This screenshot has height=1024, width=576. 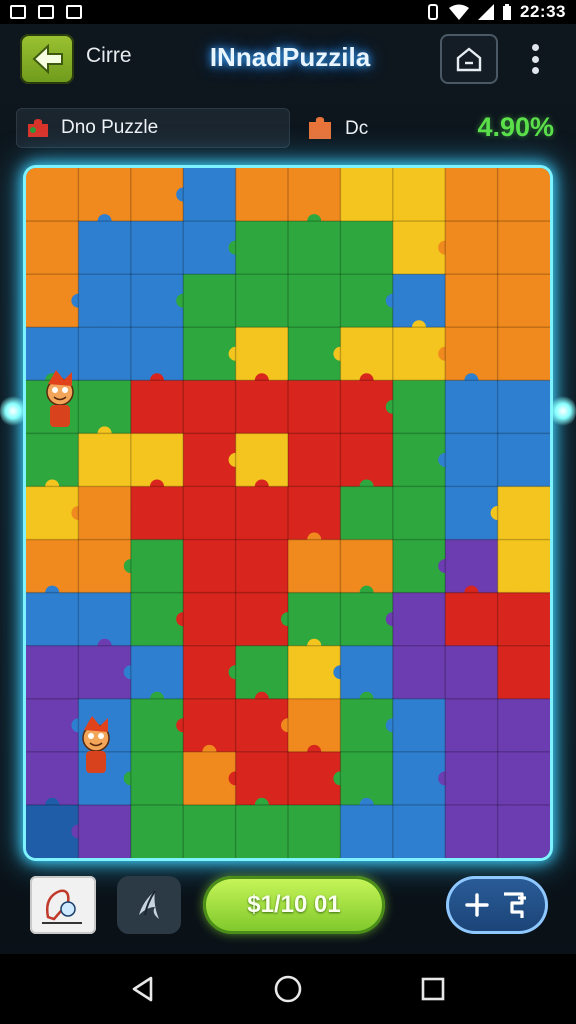 I want to click on home-button, so click(x=469, y=59).